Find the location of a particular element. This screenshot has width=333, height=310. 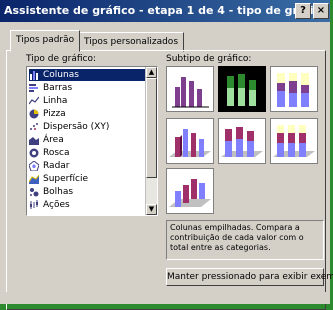

chart-type-label: Tipo de gráfico: is located at coordinates (61, 59).